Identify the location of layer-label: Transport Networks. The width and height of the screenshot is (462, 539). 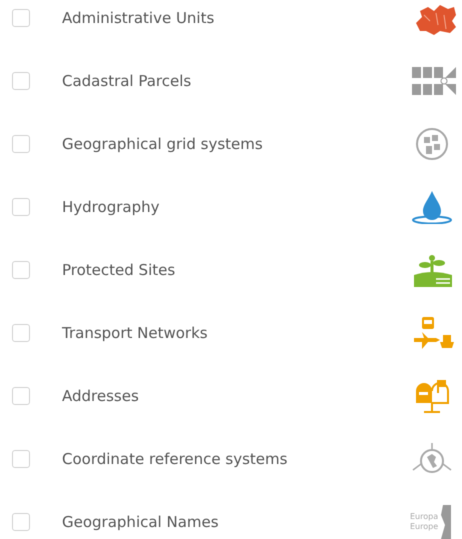
(135, 333).